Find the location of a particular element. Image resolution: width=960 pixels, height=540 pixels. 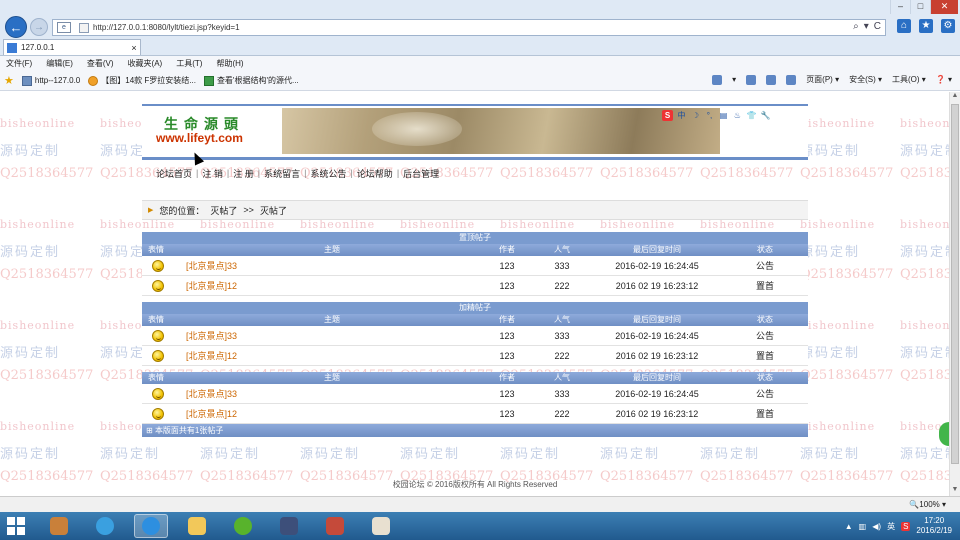

home-icon is located at coordinates (717, 79).